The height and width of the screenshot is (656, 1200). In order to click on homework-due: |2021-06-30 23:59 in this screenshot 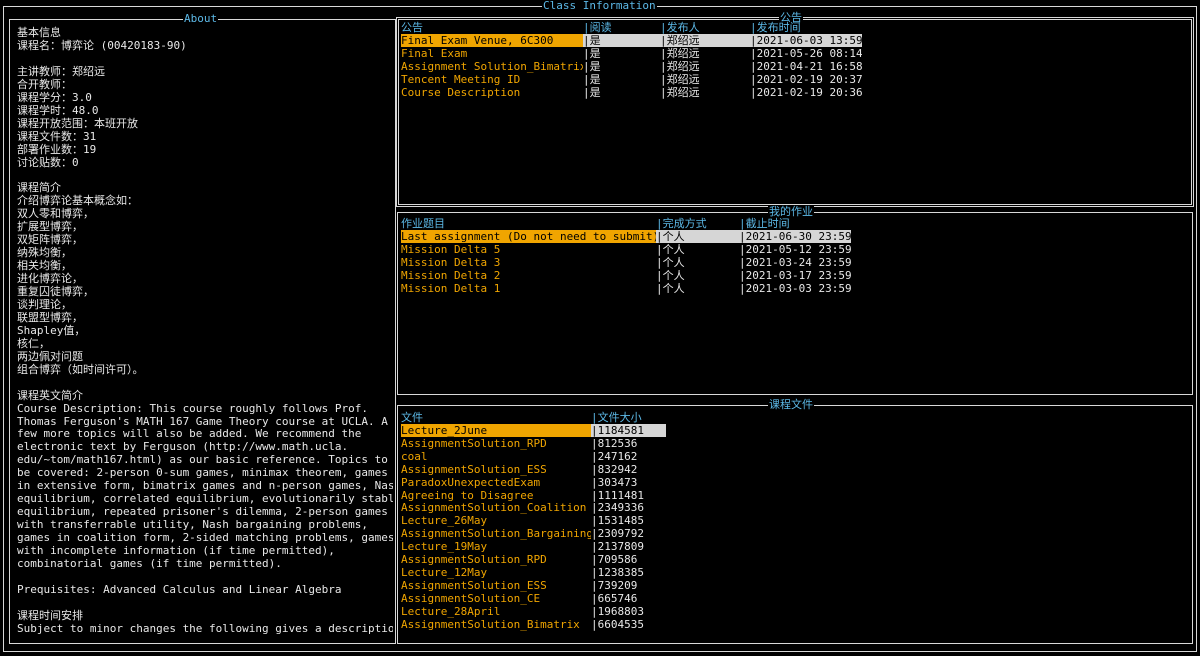, I will do `click(795, 236)`.